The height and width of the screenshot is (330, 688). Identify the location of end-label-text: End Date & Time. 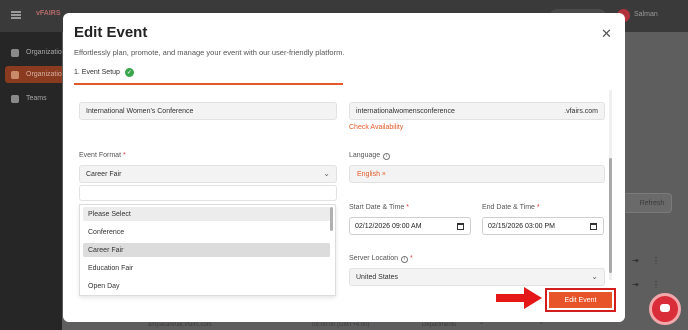
(508, 207).